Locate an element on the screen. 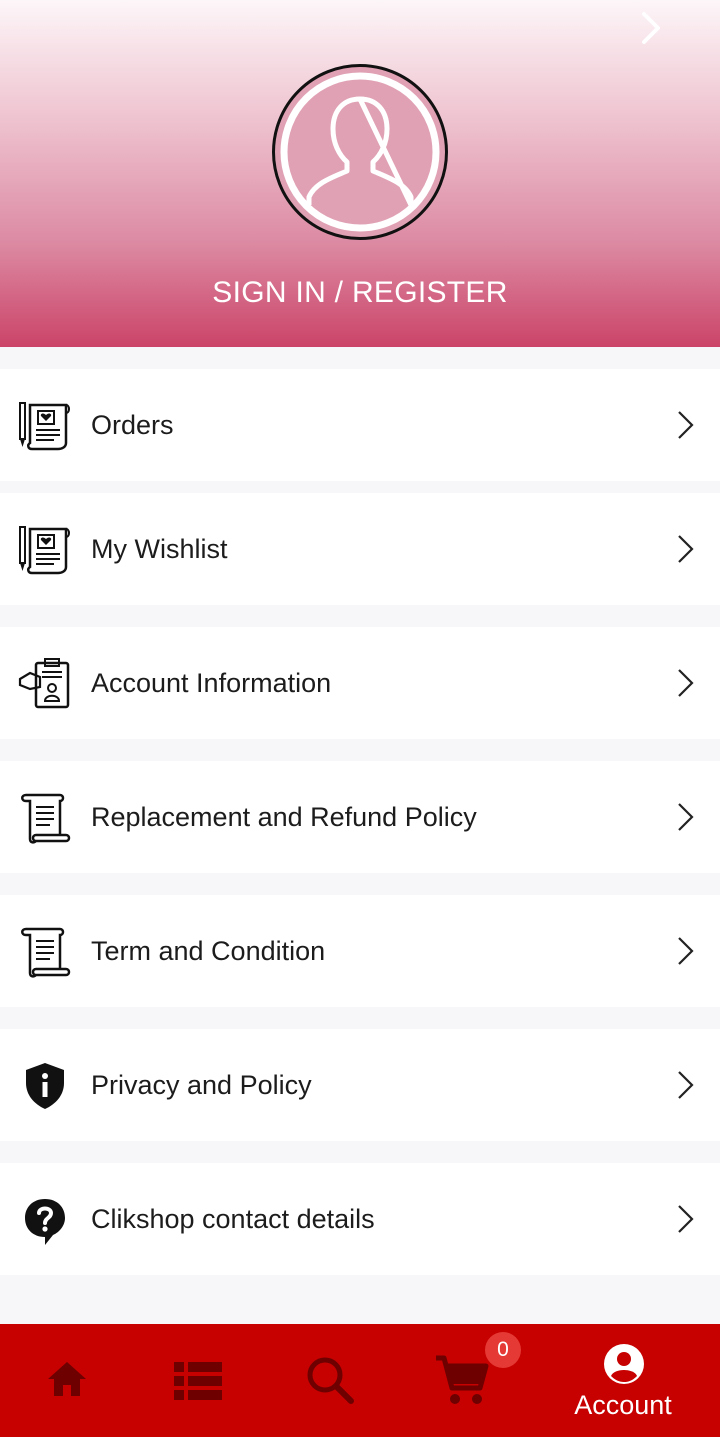 This screenshot has width=720, height=1437. menu-item-orders: Orders is located at coordinates (360, 425).